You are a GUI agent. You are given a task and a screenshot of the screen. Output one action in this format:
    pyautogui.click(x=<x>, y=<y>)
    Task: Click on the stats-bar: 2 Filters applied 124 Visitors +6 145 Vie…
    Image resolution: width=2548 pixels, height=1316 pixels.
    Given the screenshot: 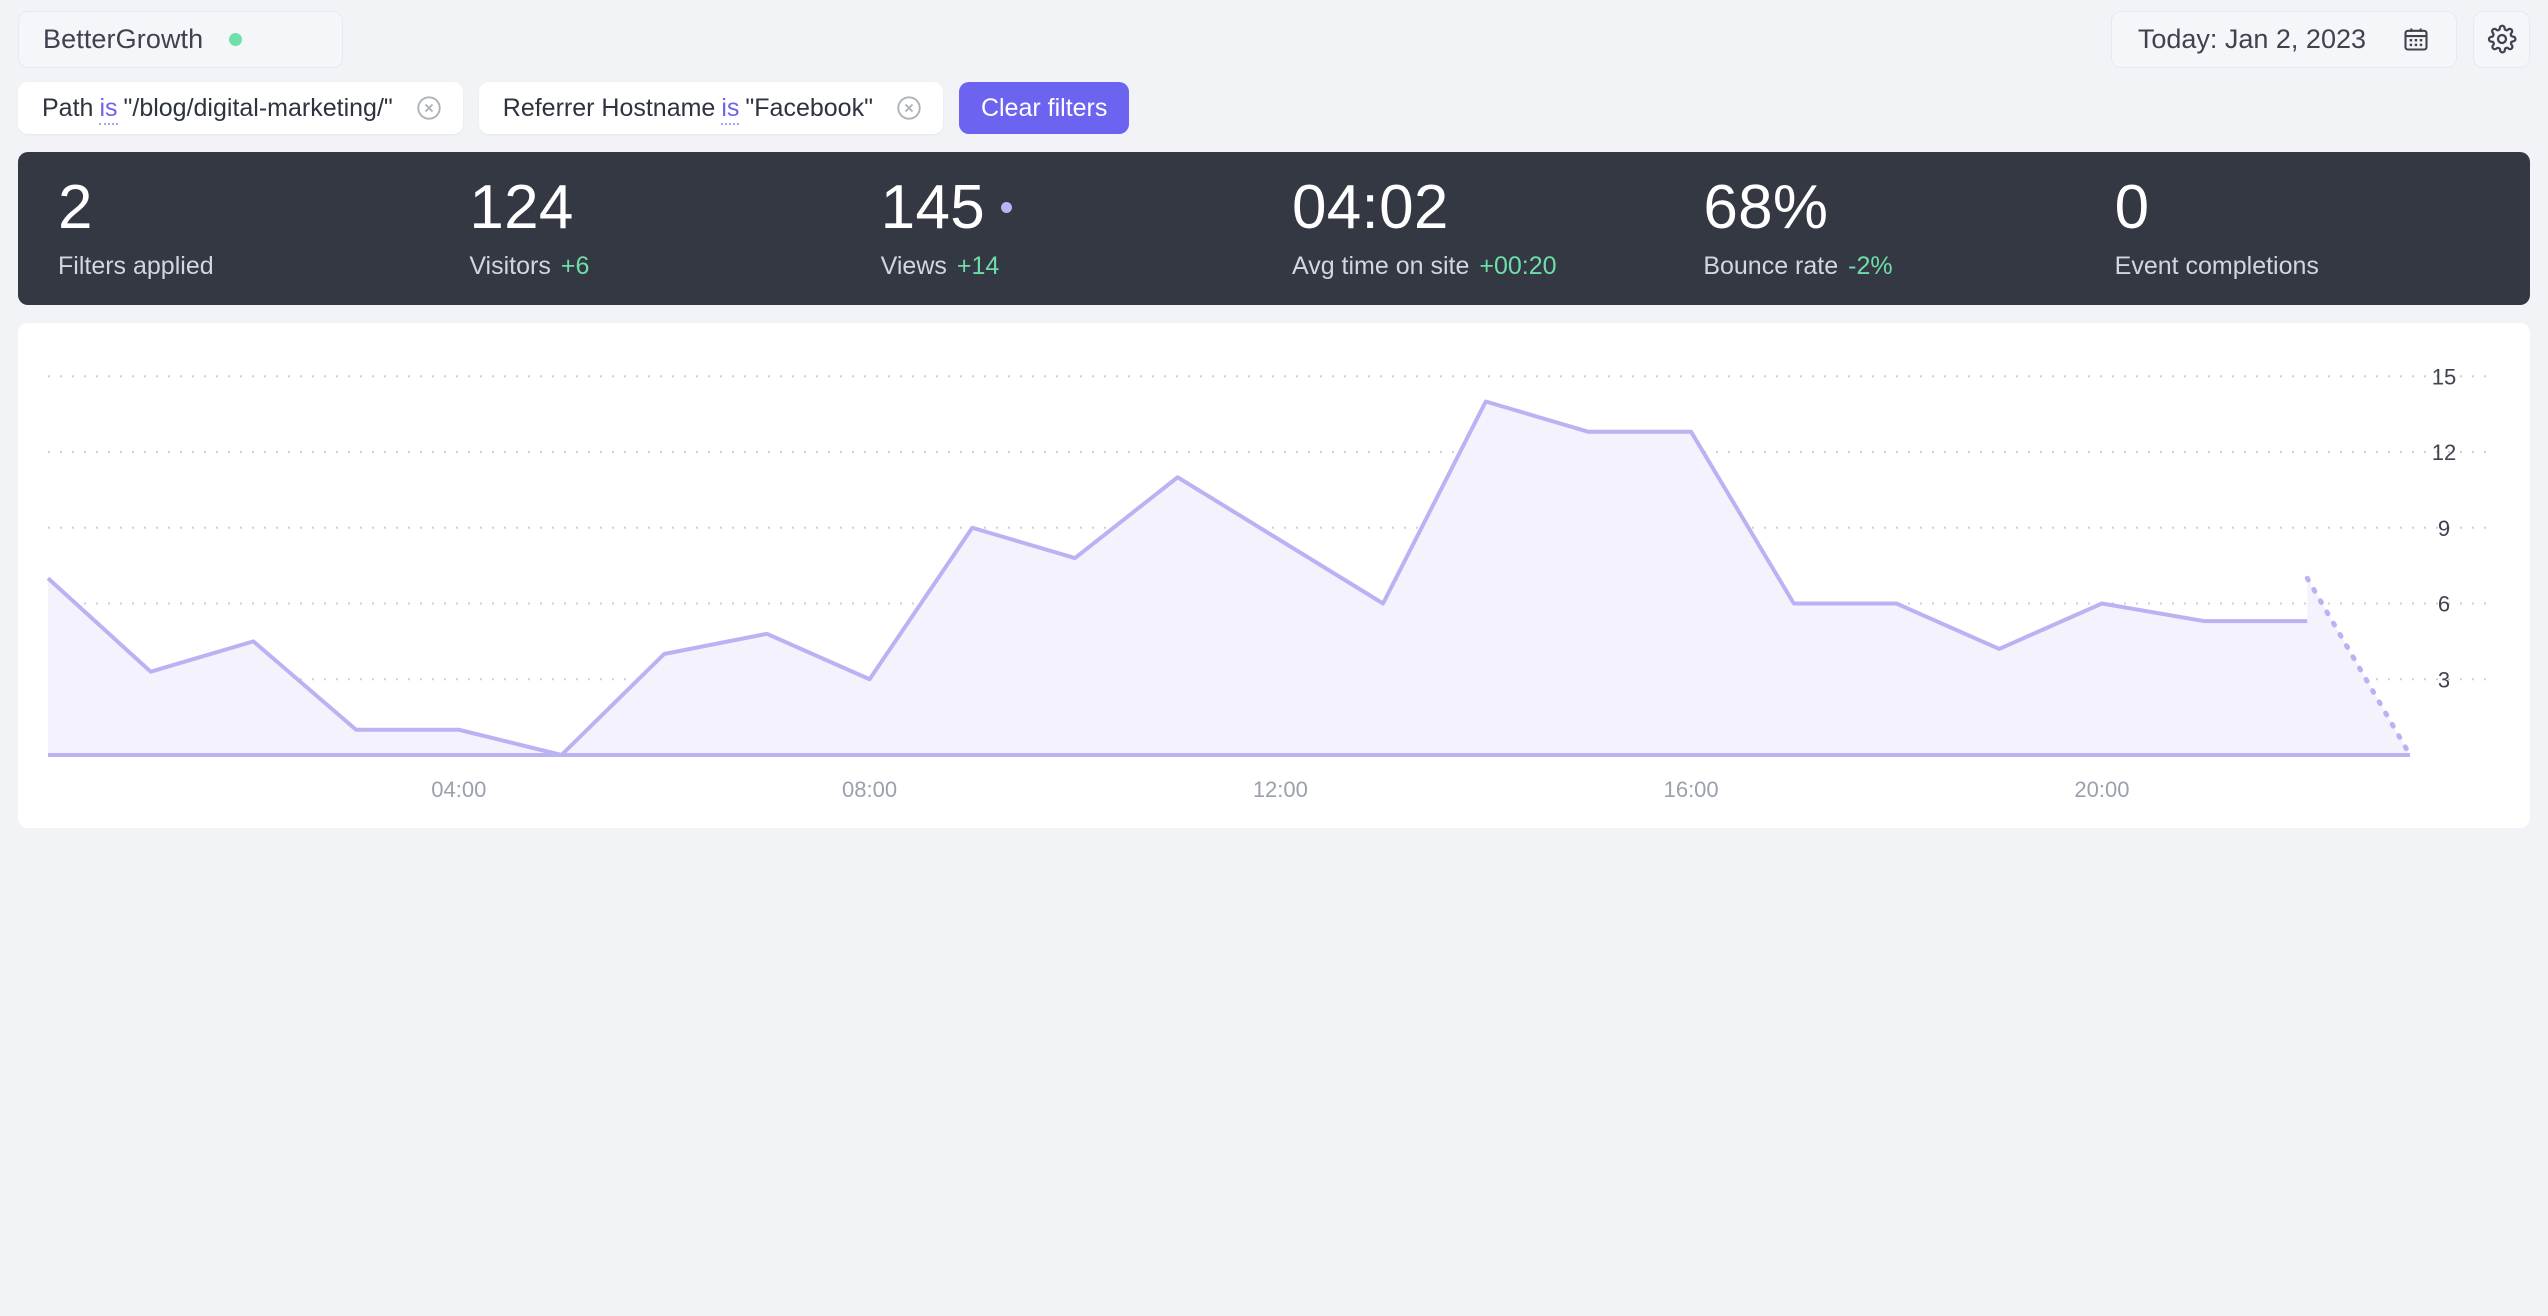 What is the action you would take?
    pyautogui.click(x=1274, y=228)
    